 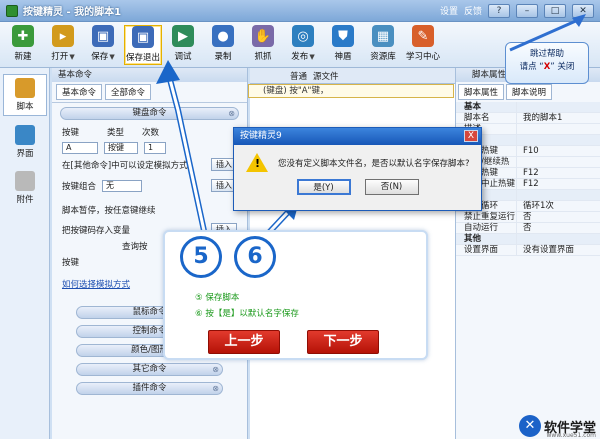 I want to click on dialog-close-button: X, so click(x=471, y=136).